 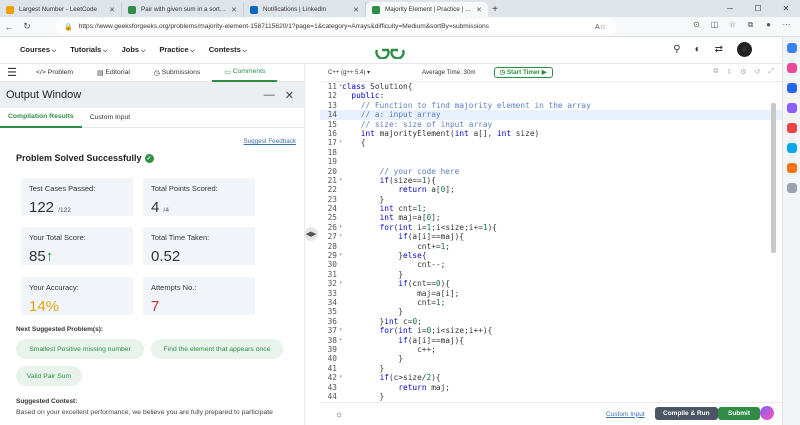 What do you see at coordinates (305, 9) in the screenshot?
I see `browser-tab-linkedin: Notifications | LinkedIn ✕` at bounding box center [305, 9].